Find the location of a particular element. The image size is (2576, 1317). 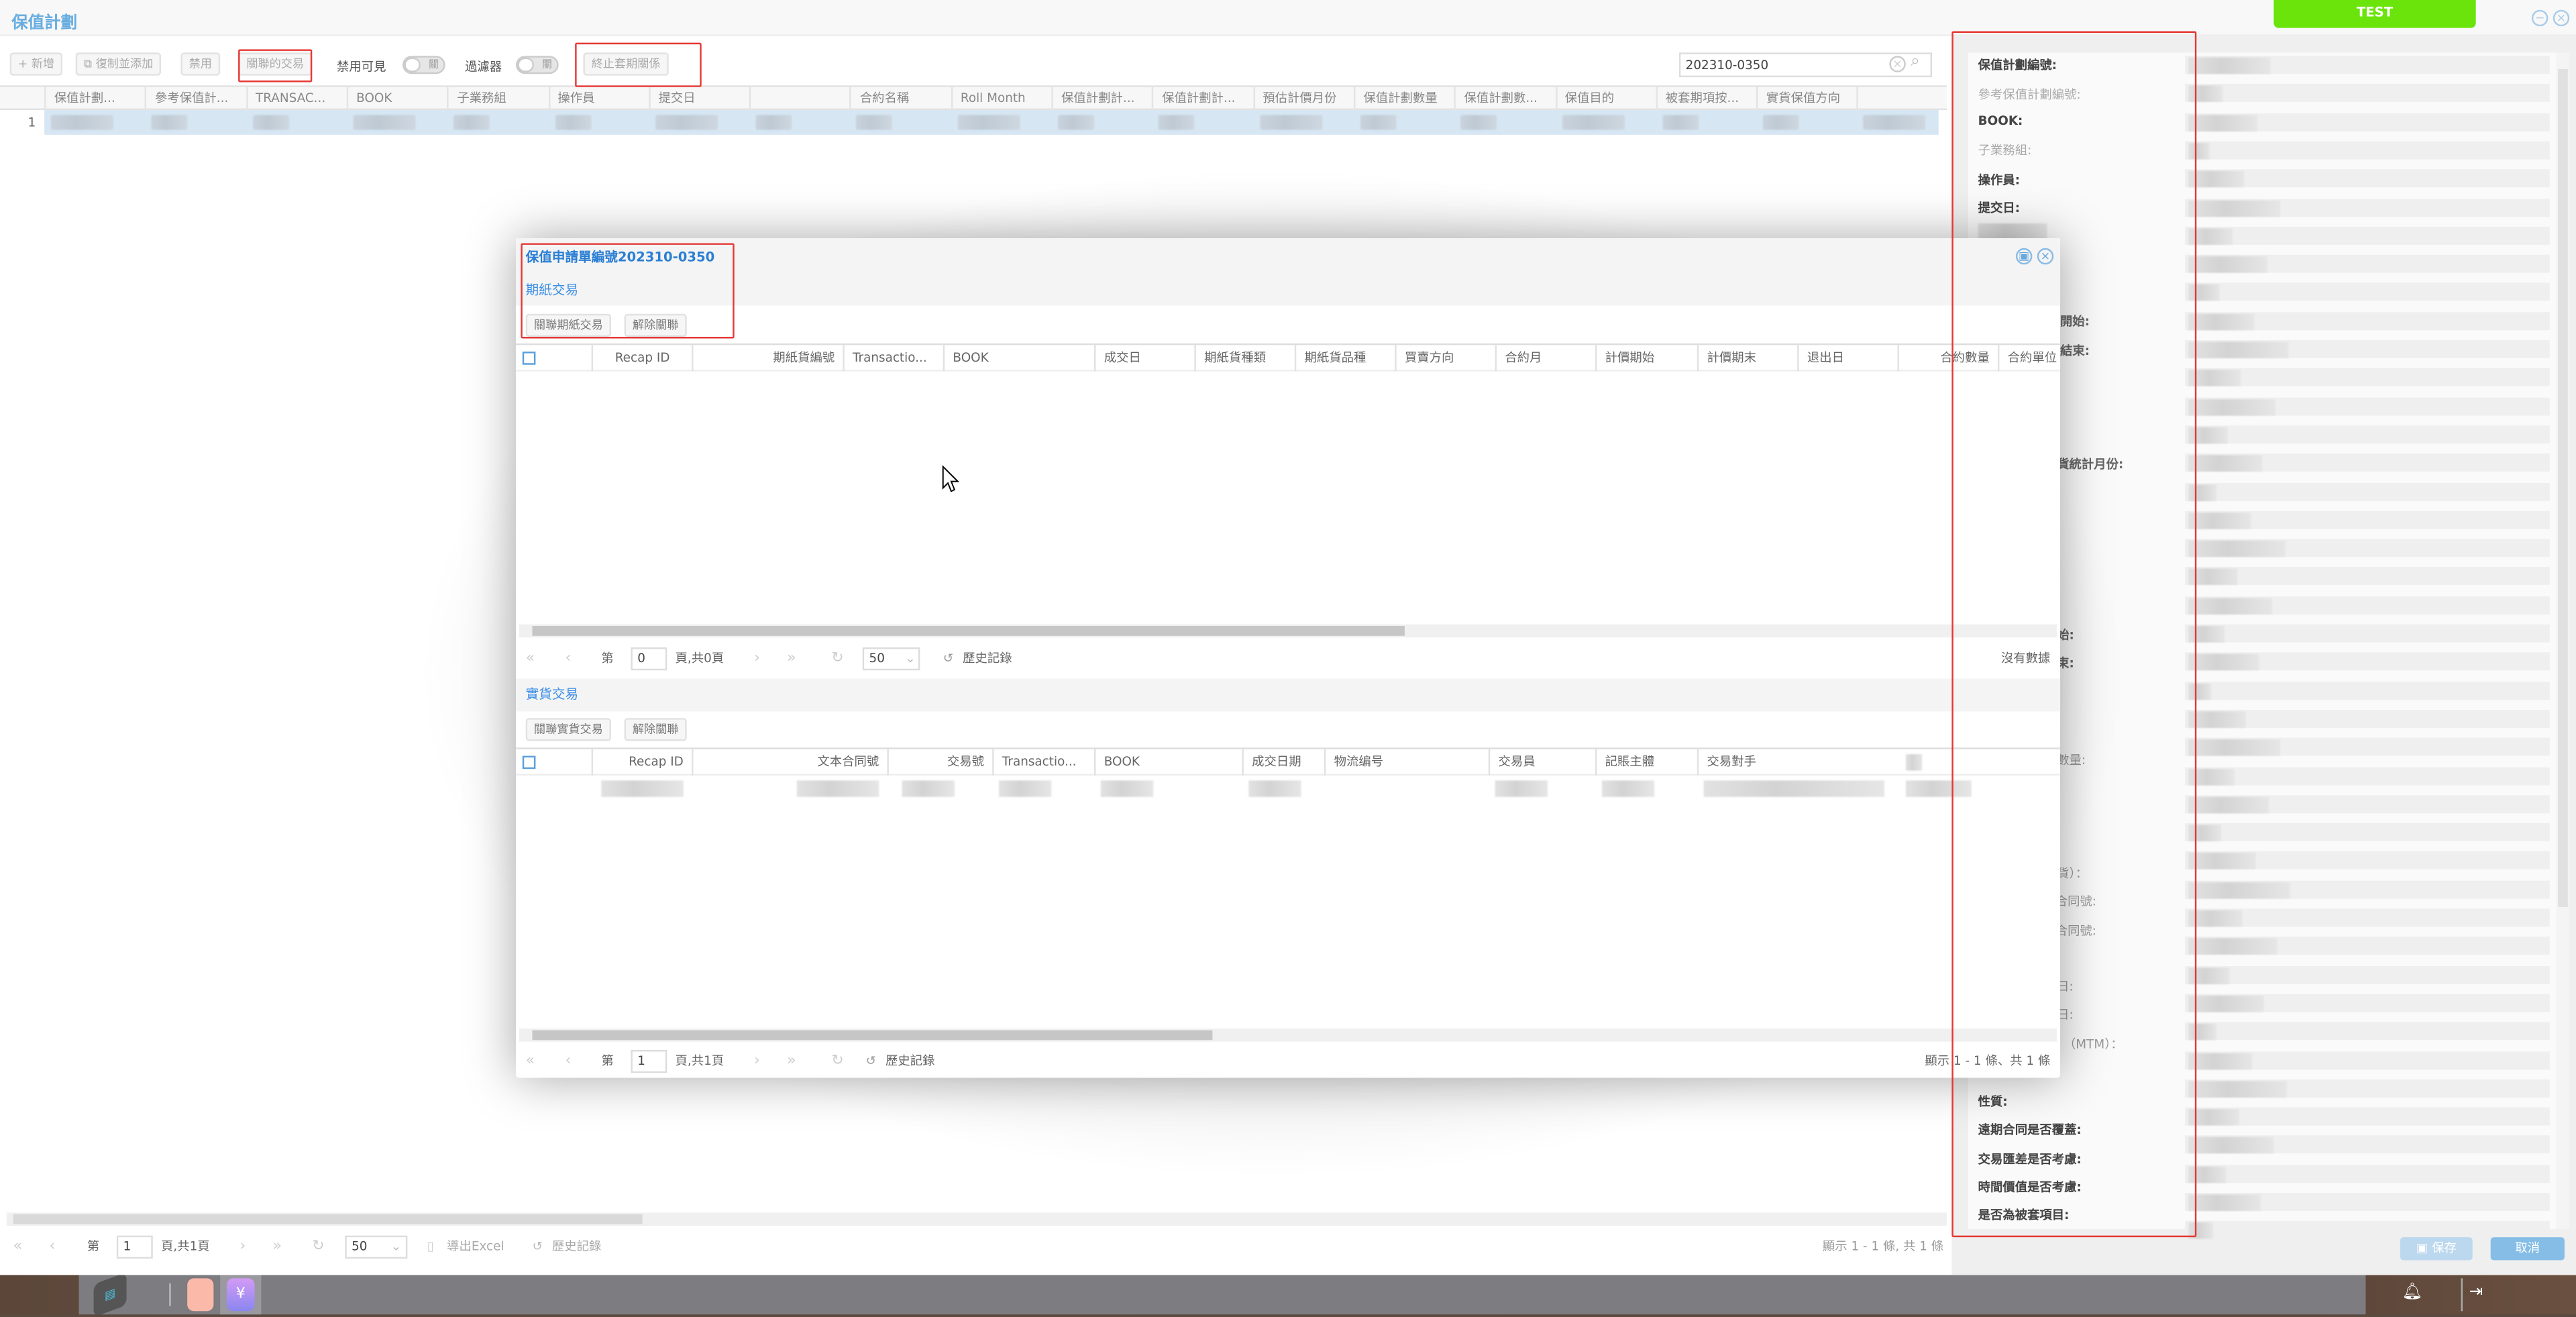

clear-search-icon: × is located at coordinates (1897, 64).